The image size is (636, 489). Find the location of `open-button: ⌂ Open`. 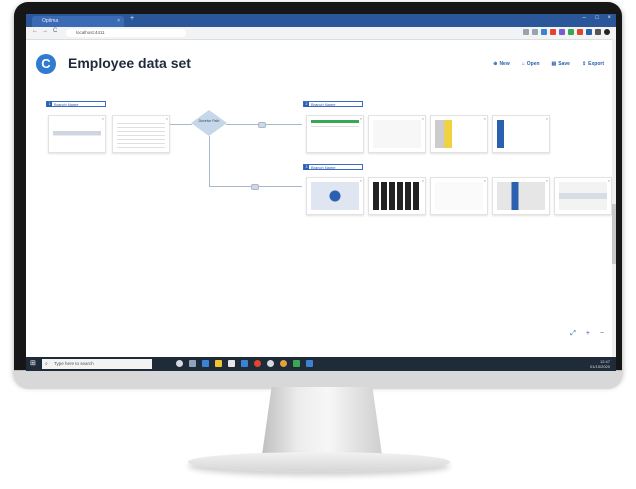

open-button: ⌂ Open is located at coordinates (531, 64).